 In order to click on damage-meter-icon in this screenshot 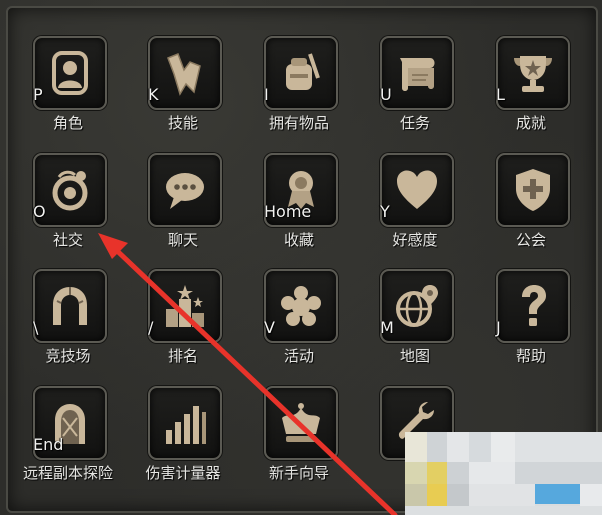, I will do `click(186, 425)`.